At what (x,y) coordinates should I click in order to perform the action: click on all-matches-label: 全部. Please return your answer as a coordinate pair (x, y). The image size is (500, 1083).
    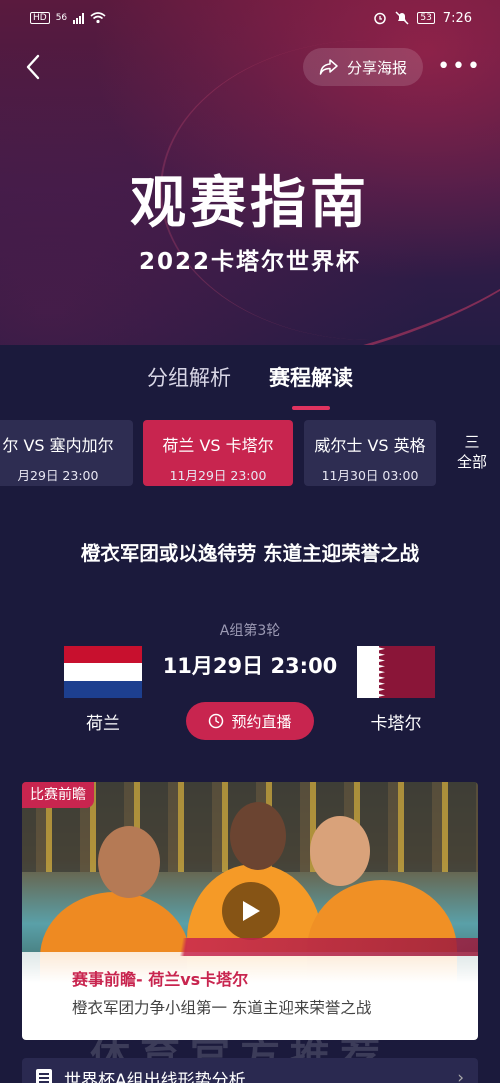
    Looking at the image, I should click on (471, 462).